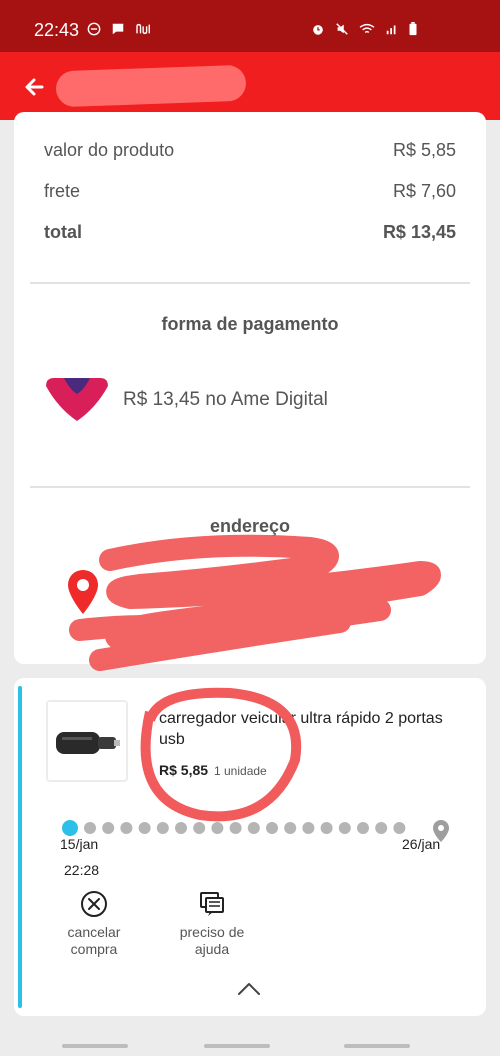 This screenshot has width=500, height=1056. What do you see at coordinates (70, 828) in the screenshot?
I see `timeline-start-dot` at bounding box center [70, 828].